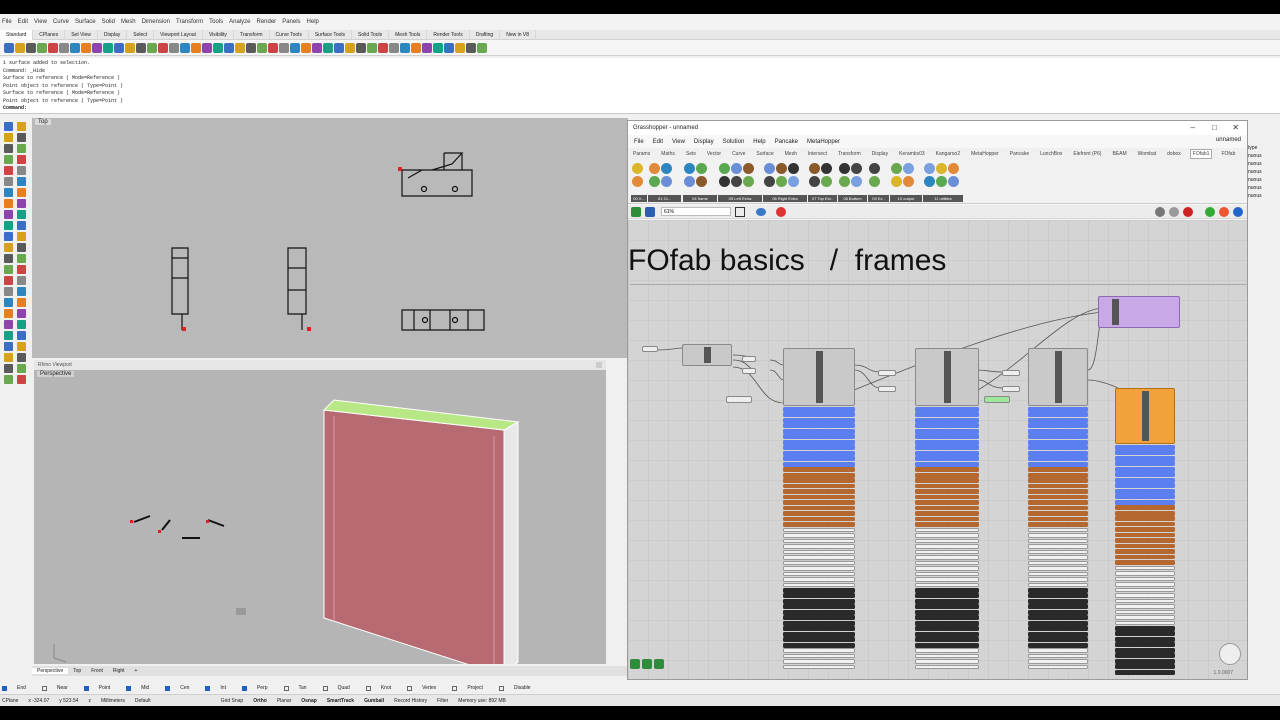  What do you see at coordinates (650, 349) in the screenshot?
I see `number-param` at bounding box center [650, 349].